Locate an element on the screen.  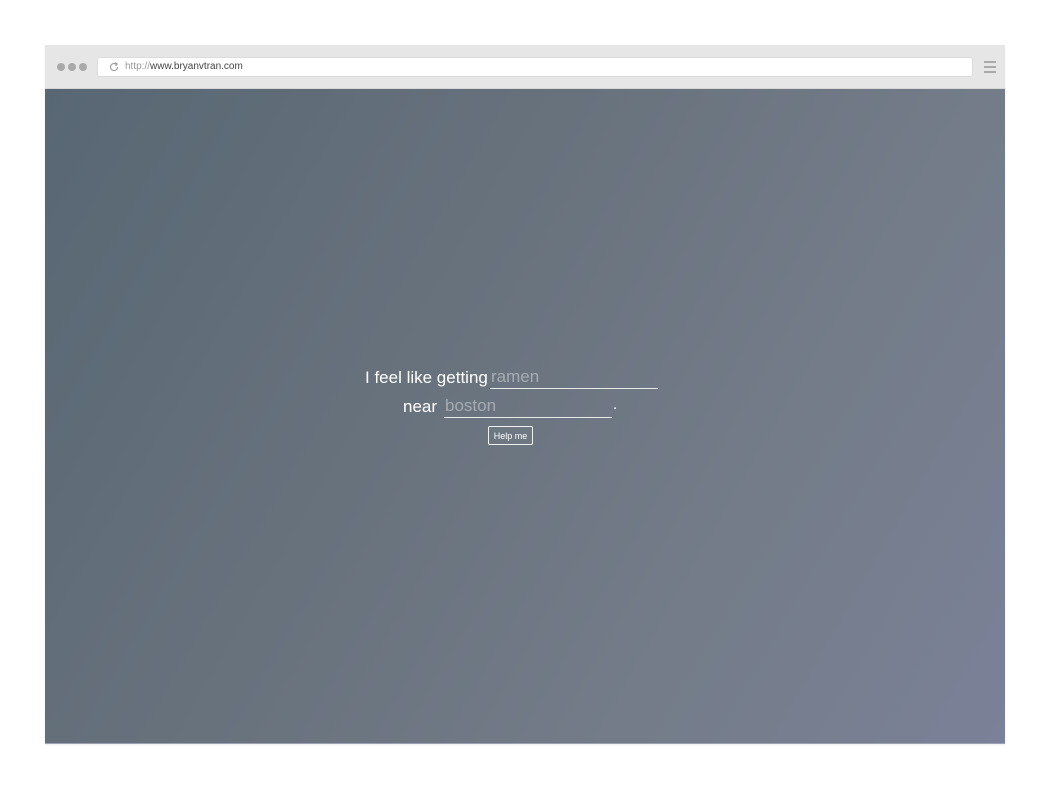
url-host: www.bryanvtran.com is located at coordinates (196, 66).